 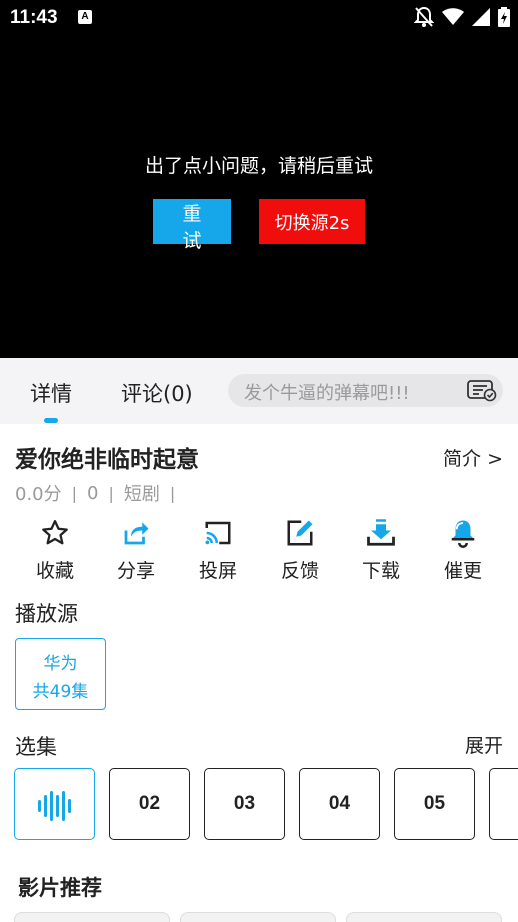 I want to click on tab-comment: 评论(0), so click(x=157, y=393).